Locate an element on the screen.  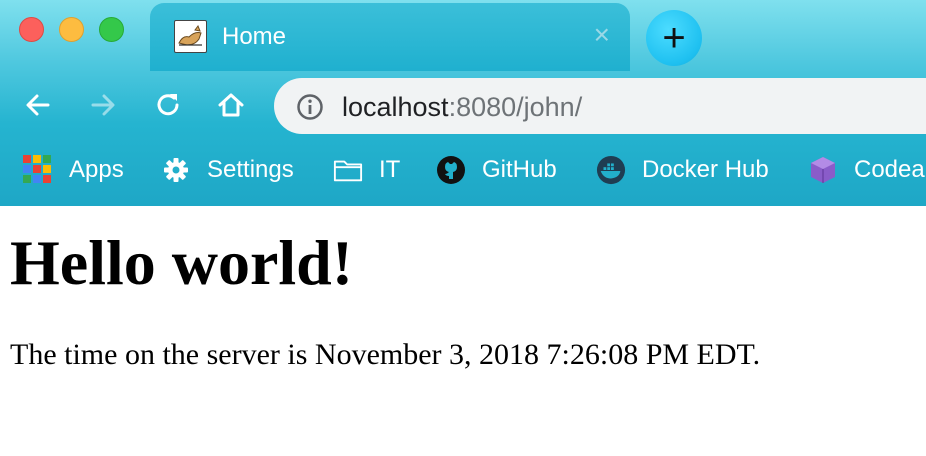
docker-icon is located at coordinates (611, 170).